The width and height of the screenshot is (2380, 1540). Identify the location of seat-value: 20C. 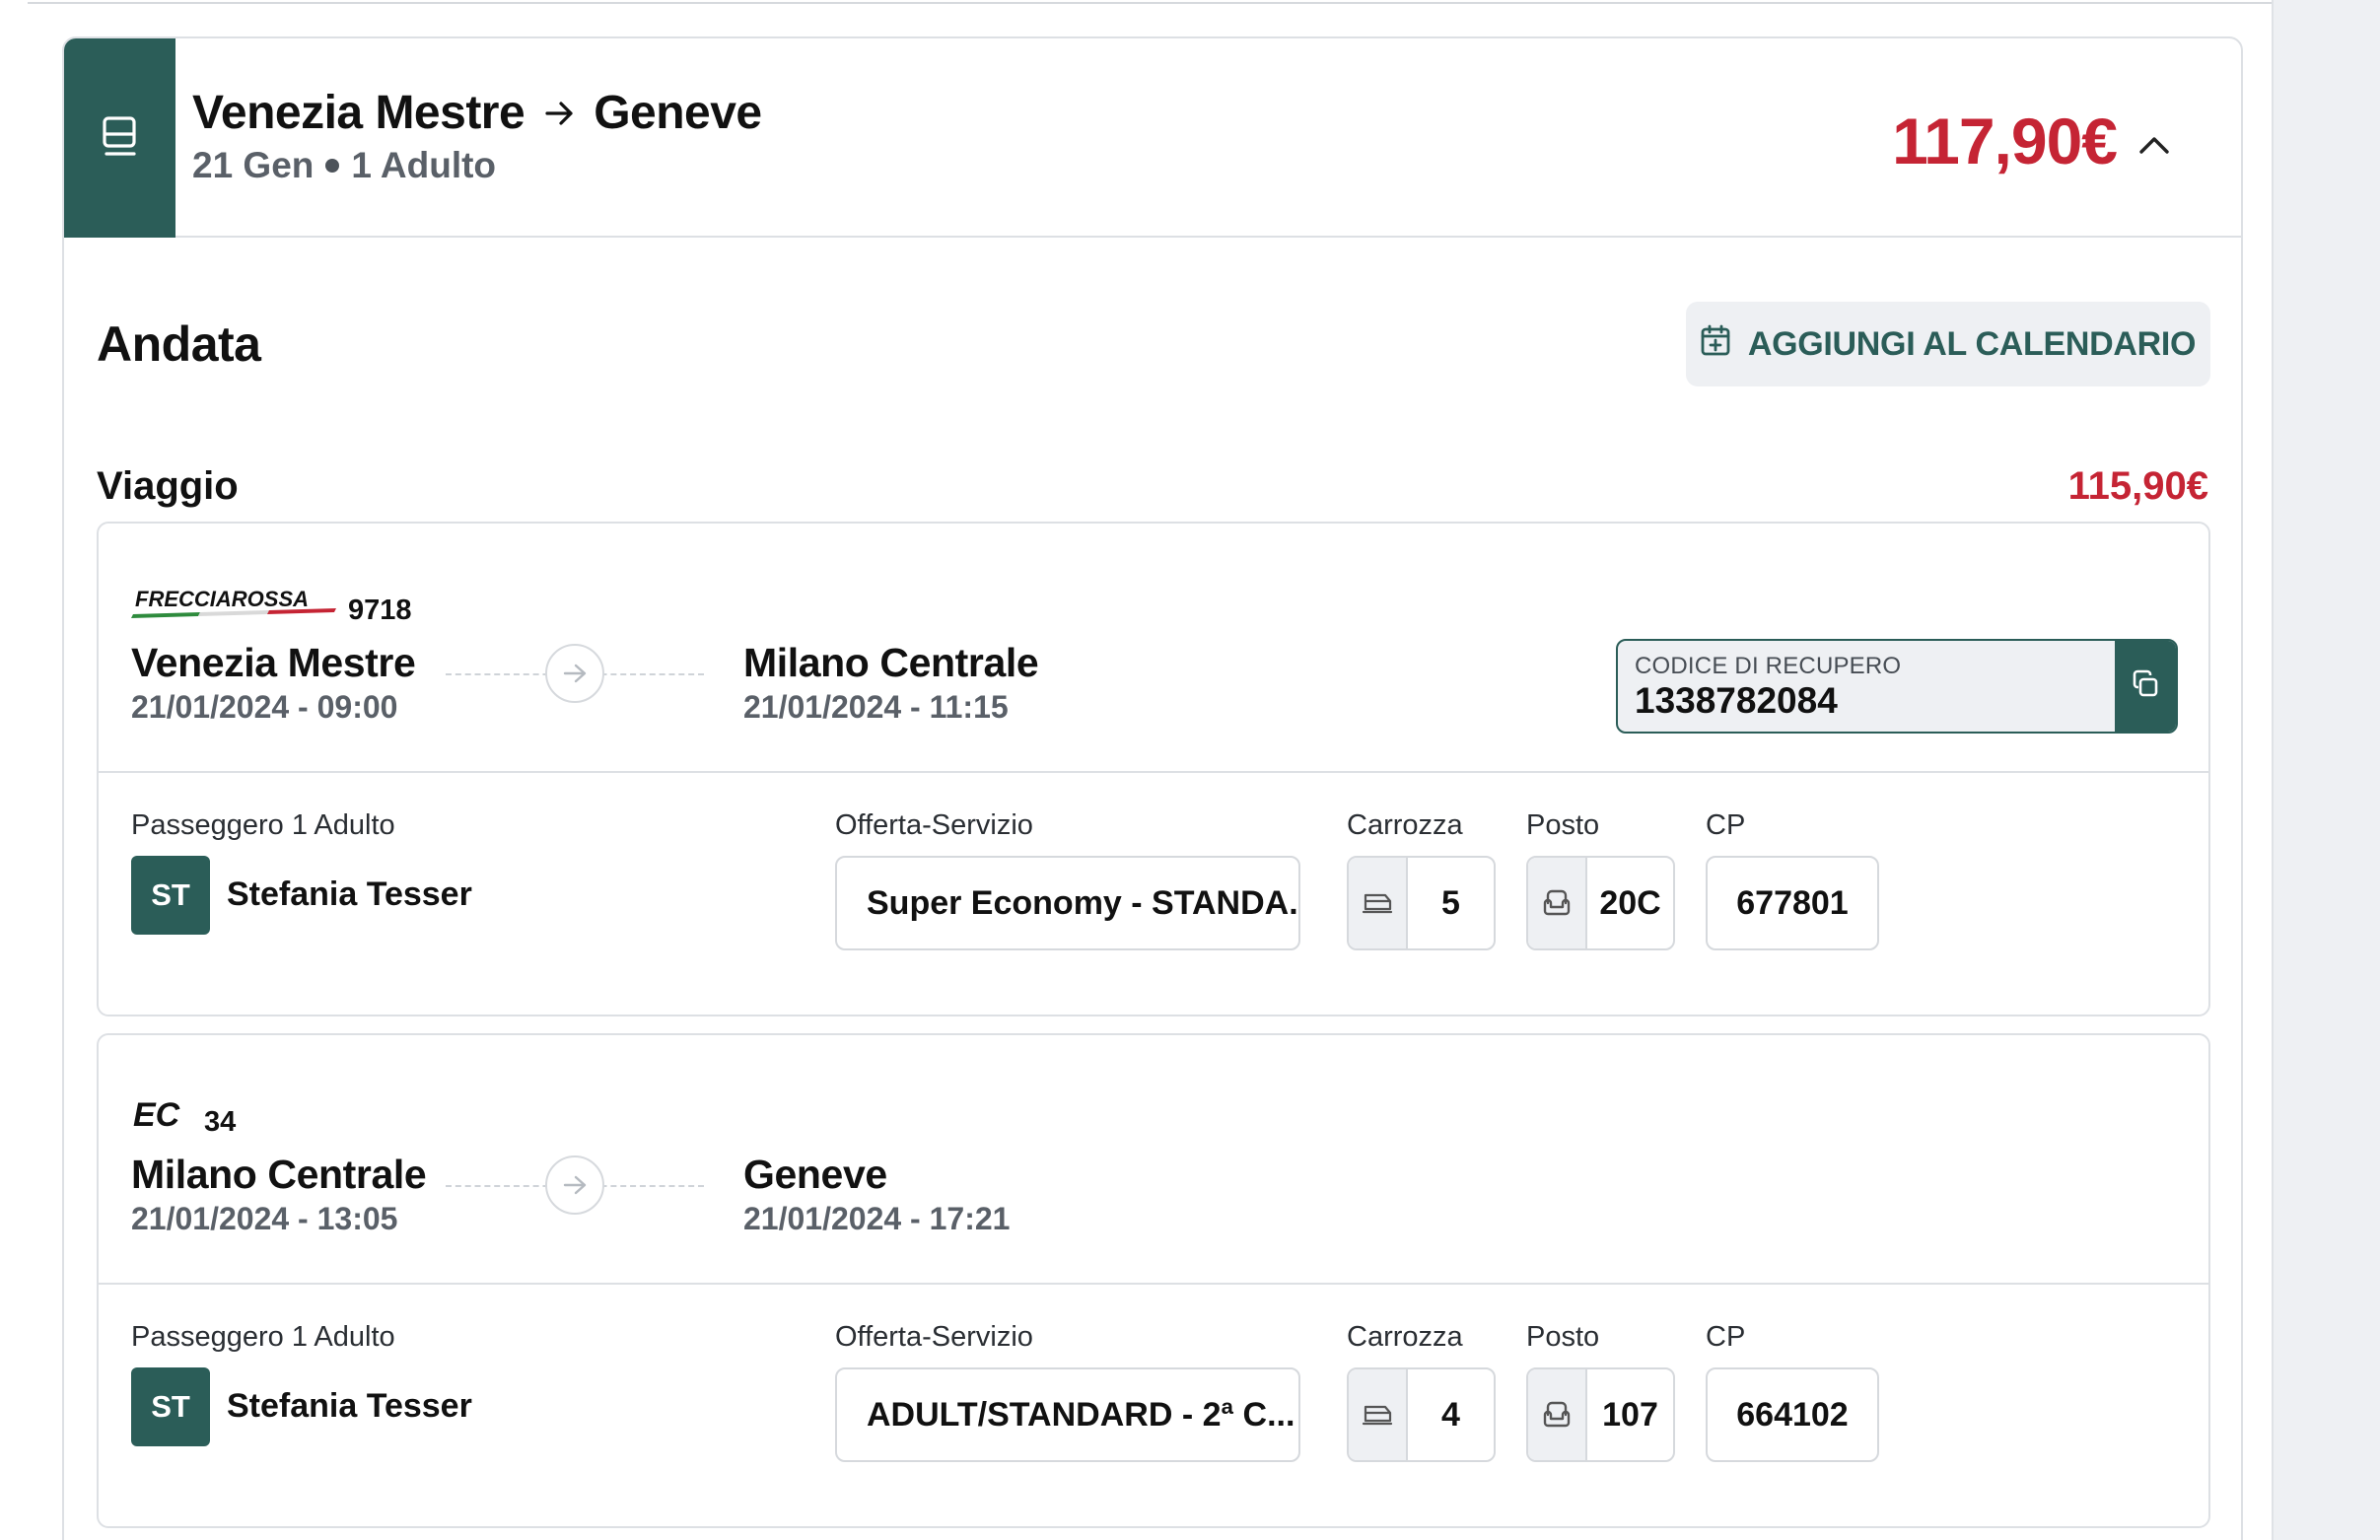
(1630, 902).